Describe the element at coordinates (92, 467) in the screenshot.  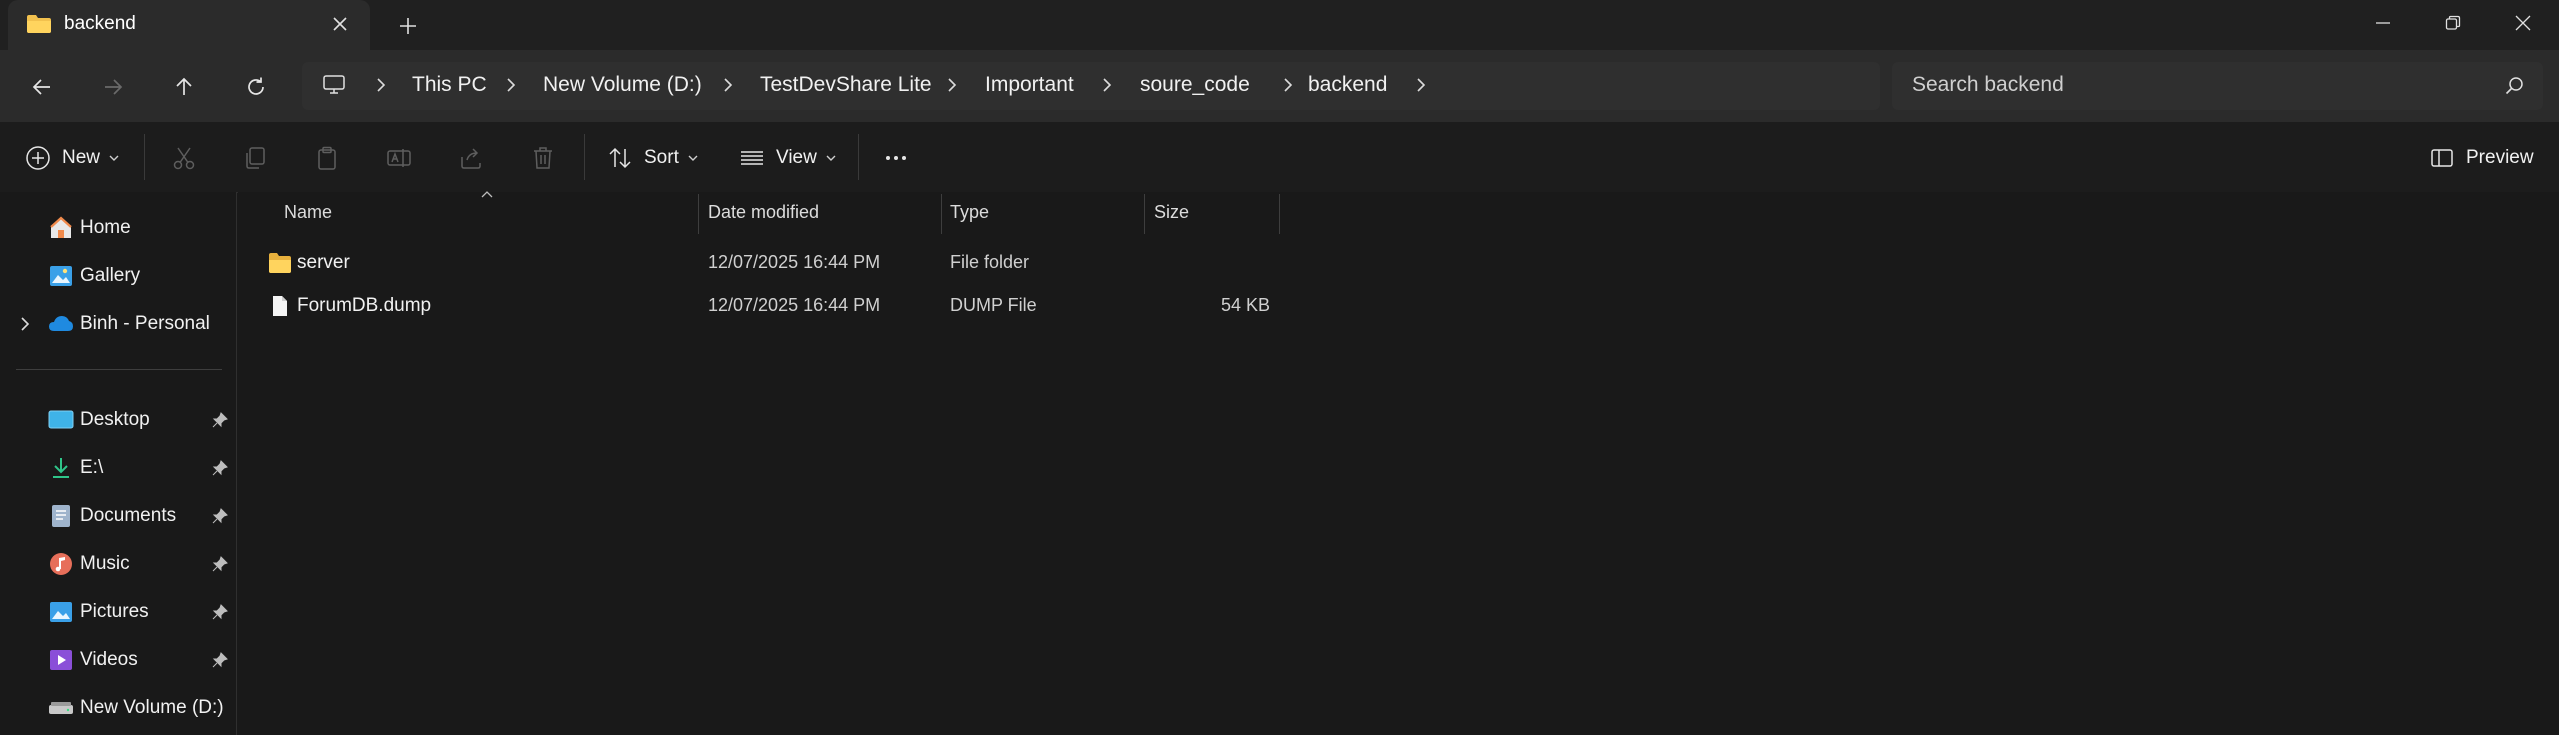
I see `sidebar-item-label: E:\` at that location.